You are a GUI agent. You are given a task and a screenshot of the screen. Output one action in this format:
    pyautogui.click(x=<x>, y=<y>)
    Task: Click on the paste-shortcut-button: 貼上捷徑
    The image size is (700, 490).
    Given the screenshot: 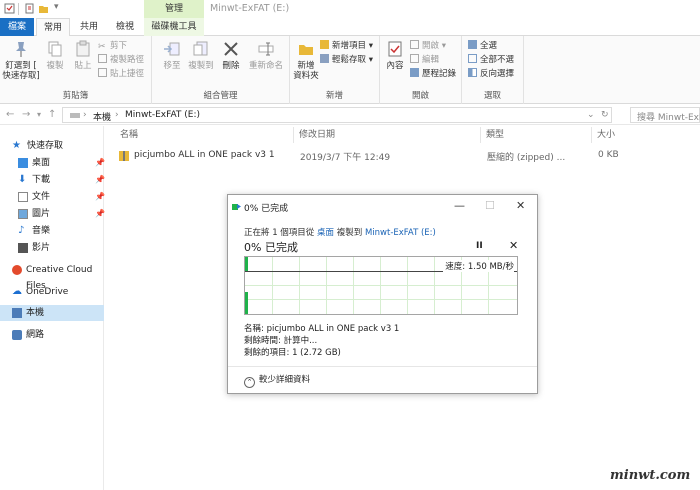 What is the action you would take?
    pyautogui.click(x=121, y=74)
    